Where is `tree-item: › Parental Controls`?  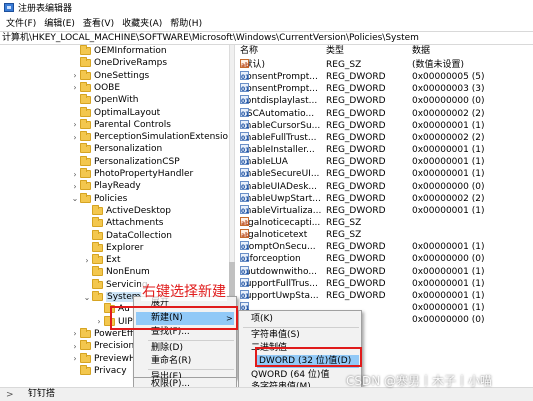 tree-item: › Parental Controls is located at coordinates (120, 124).